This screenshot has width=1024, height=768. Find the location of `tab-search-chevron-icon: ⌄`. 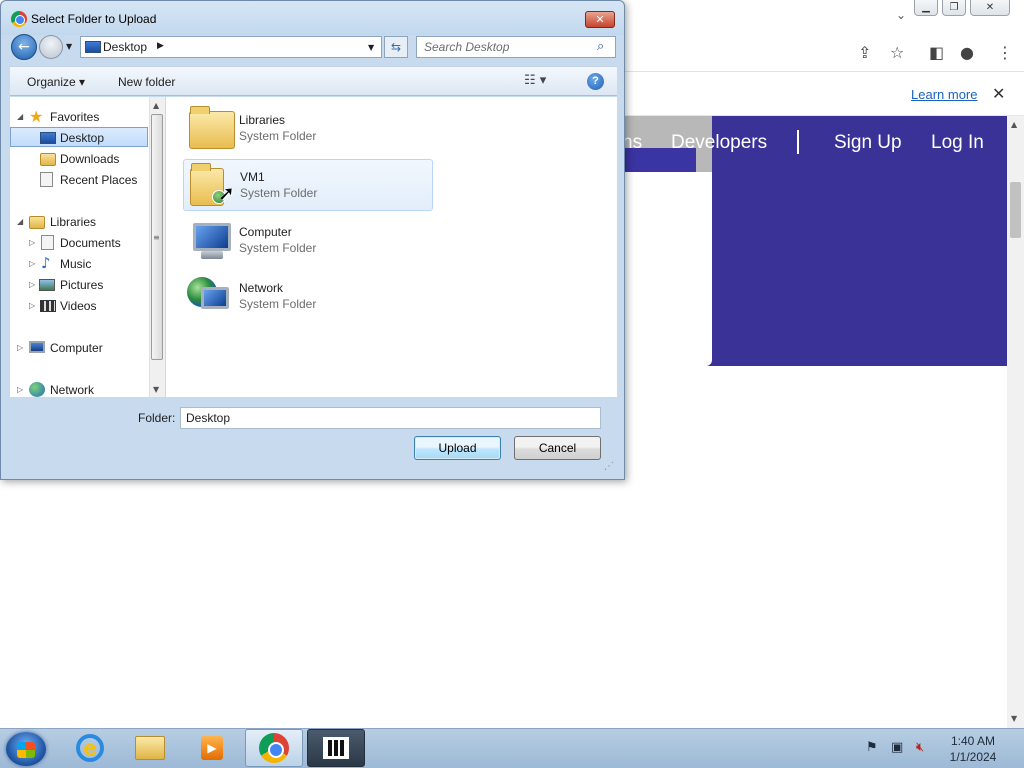

tab-search-chevron-icon: ⌄ is located at coordinates (901, 15).